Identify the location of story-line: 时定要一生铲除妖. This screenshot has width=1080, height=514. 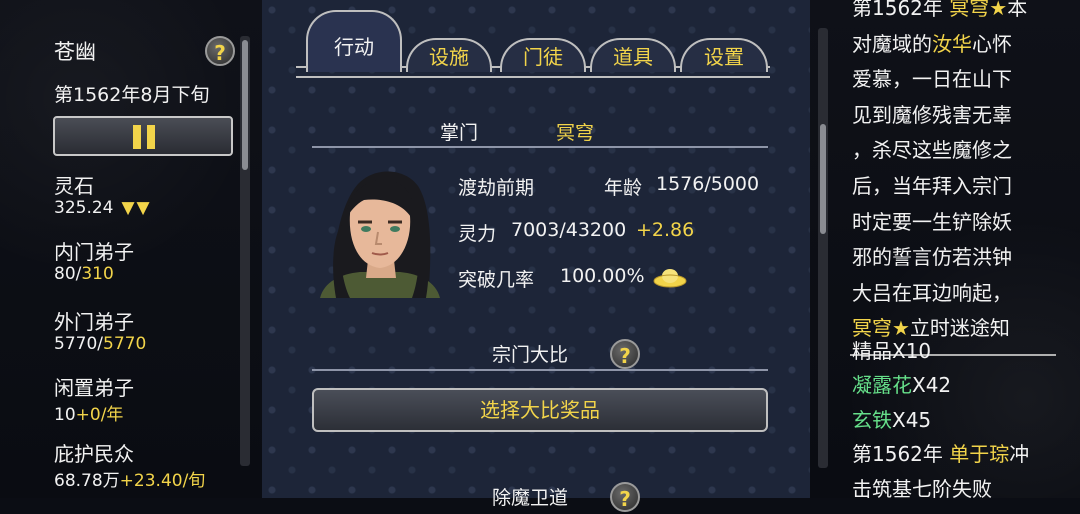
(932, 220).